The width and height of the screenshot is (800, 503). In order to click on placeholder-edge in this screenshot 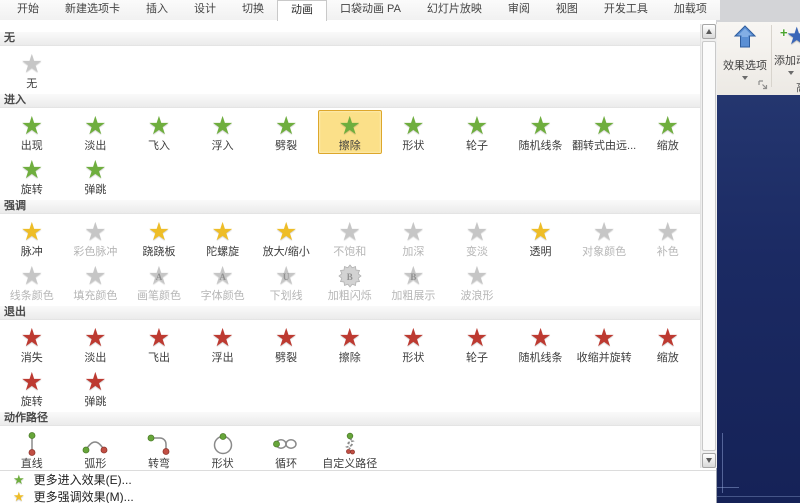, I will do `click(728, 487)`.